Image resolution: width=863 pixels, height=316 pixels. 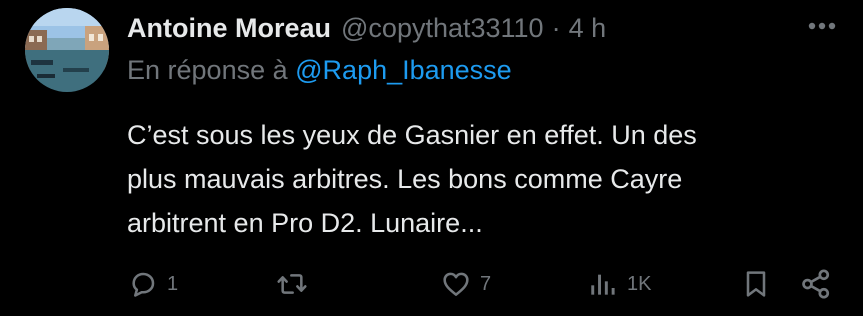 I want to click on bookmark-button, so click(x=756, y=284).